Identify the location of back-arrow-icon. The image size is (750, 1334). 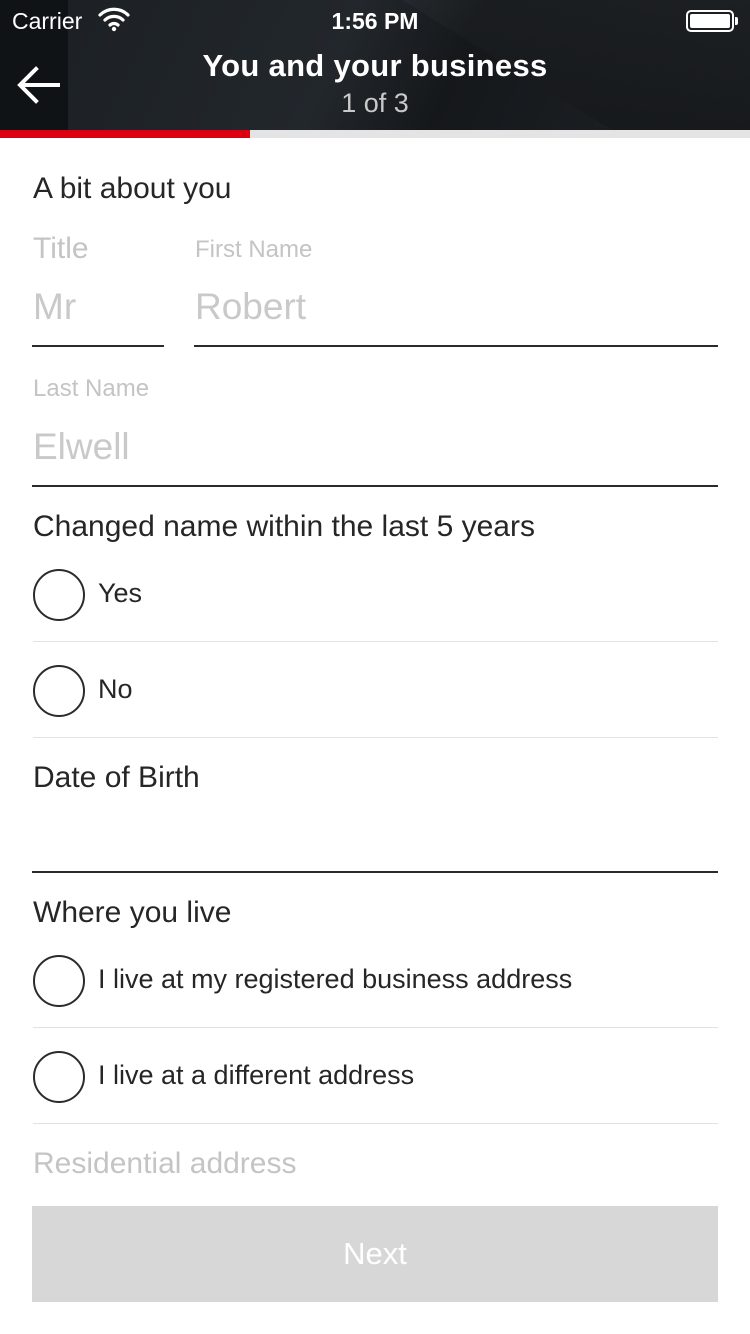
(39, 85).